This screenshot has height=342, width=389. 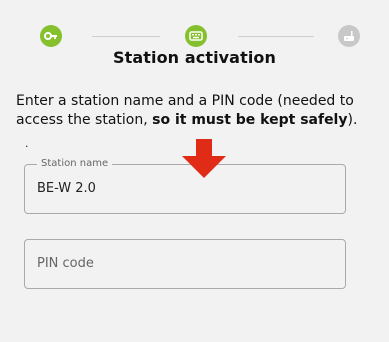 What do you see at coordinates (182, 188) in the screenshot?
I see `station-name-input` at bounding box center [182, 188].